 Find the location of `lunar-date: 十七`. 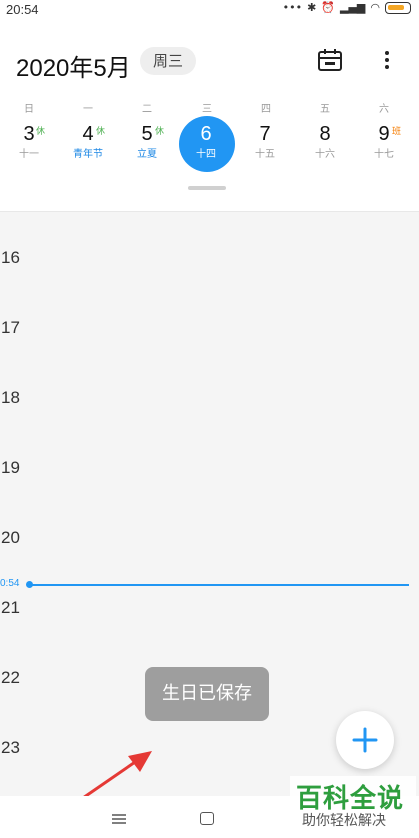

lunar-date: 十七 is located at coordinates (384, 154).